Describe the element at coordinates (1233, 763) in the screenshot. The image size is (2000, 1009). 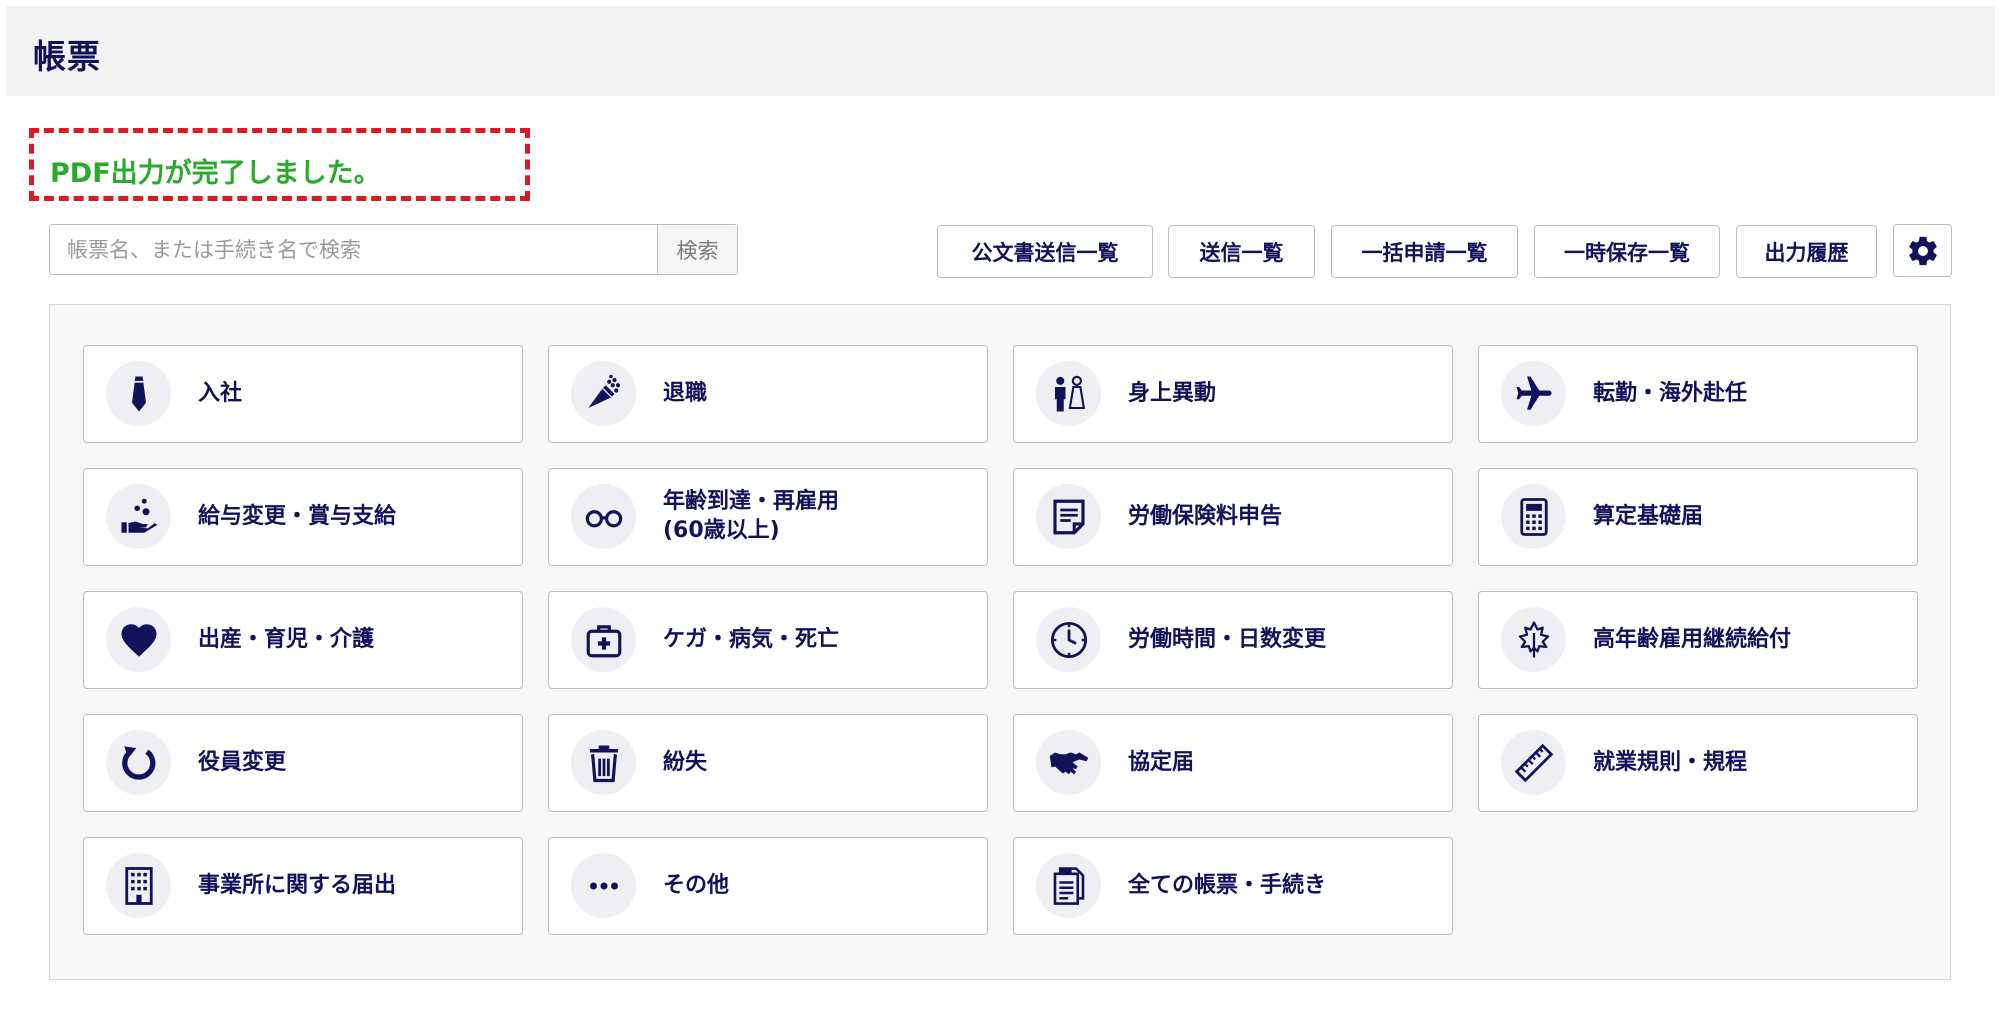
I see `category-card-agreement: 協定届` at that location.